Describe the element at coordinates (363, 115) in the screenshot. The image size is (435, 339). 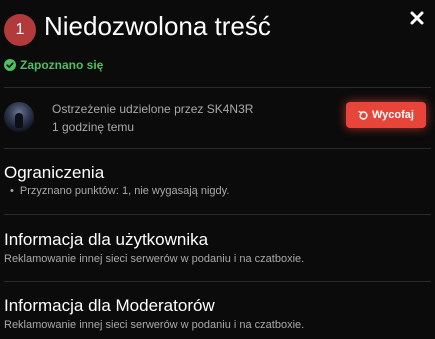
I see `undo-icon` at that location.